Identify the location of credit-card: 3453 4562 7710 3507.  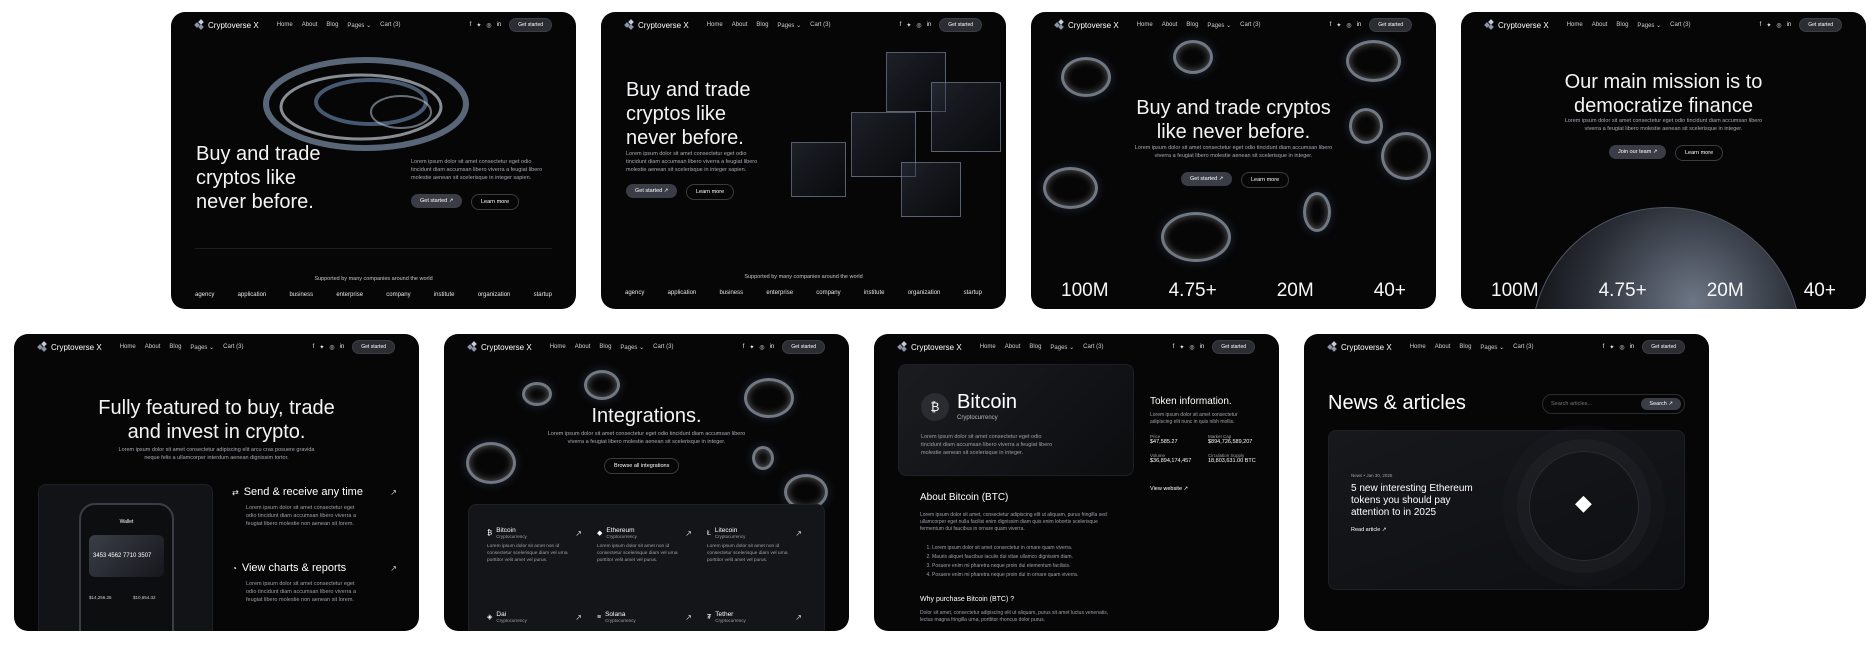
(126, 556).